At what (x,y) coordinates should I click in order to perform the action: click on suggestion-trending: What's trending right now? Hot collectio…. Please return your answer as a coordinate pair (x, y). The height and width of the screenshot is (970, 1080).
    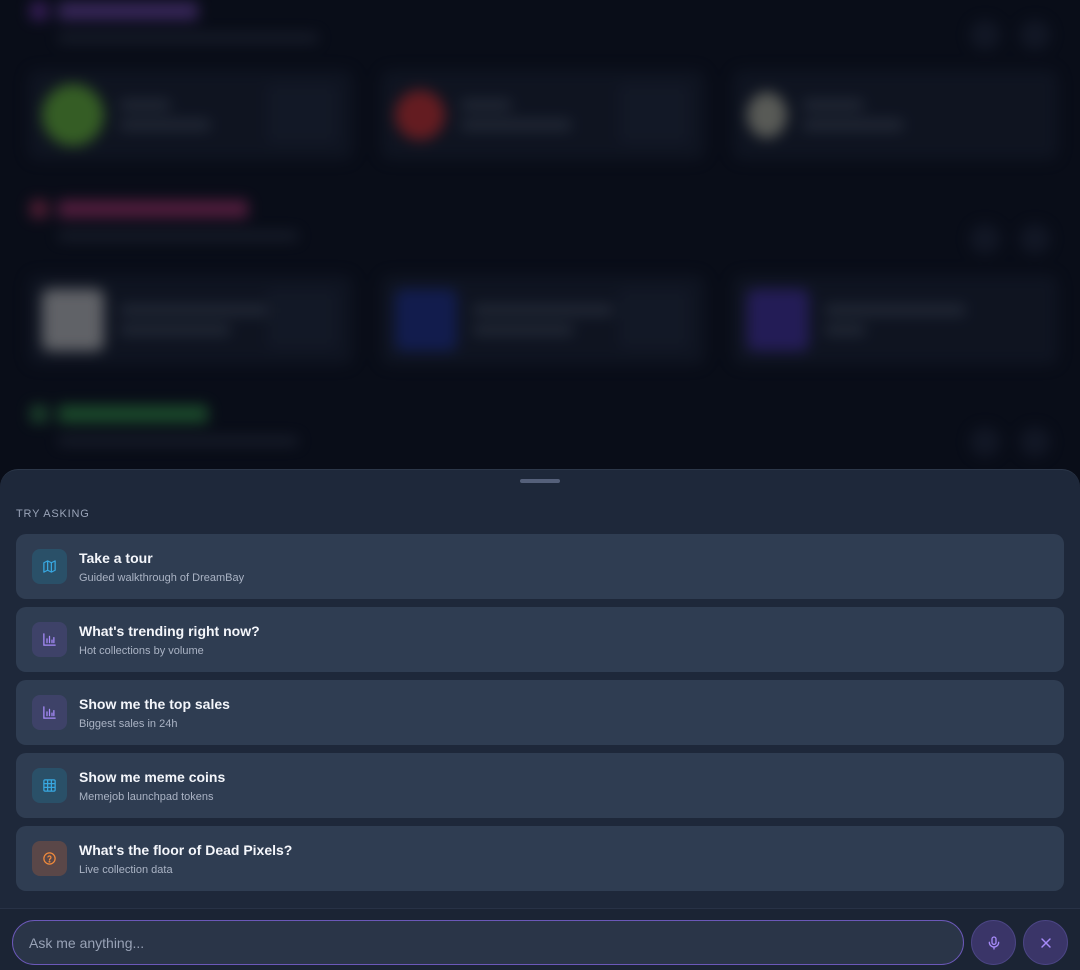
    Looking at the image, I should click on (540, 639).